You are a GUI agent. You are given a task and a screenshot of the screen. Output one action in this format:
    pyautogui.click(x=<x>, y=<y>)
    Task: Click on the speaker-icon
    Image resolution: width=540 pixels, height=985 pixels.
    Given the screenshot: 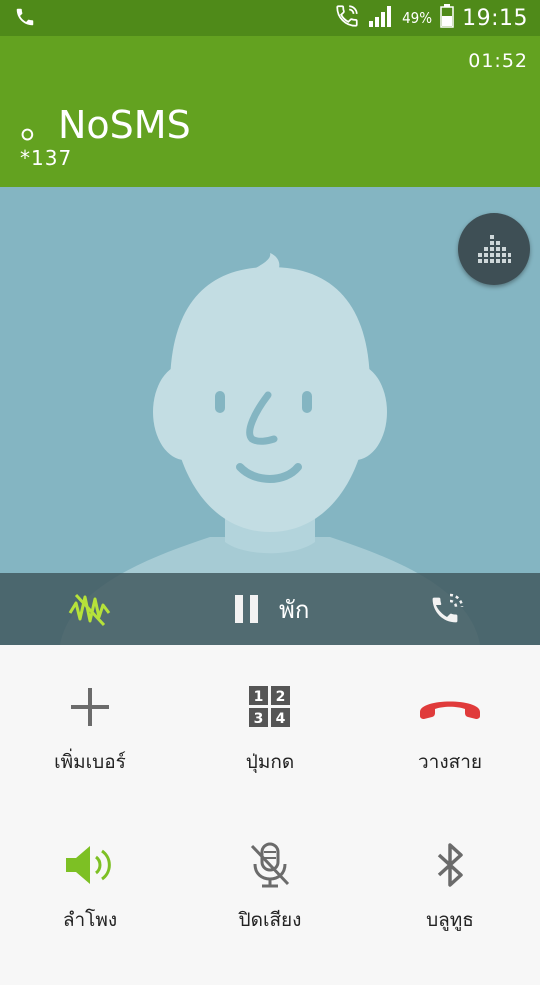 What is the action you would take?
    pyautogui.click(x=90, y=865)
    